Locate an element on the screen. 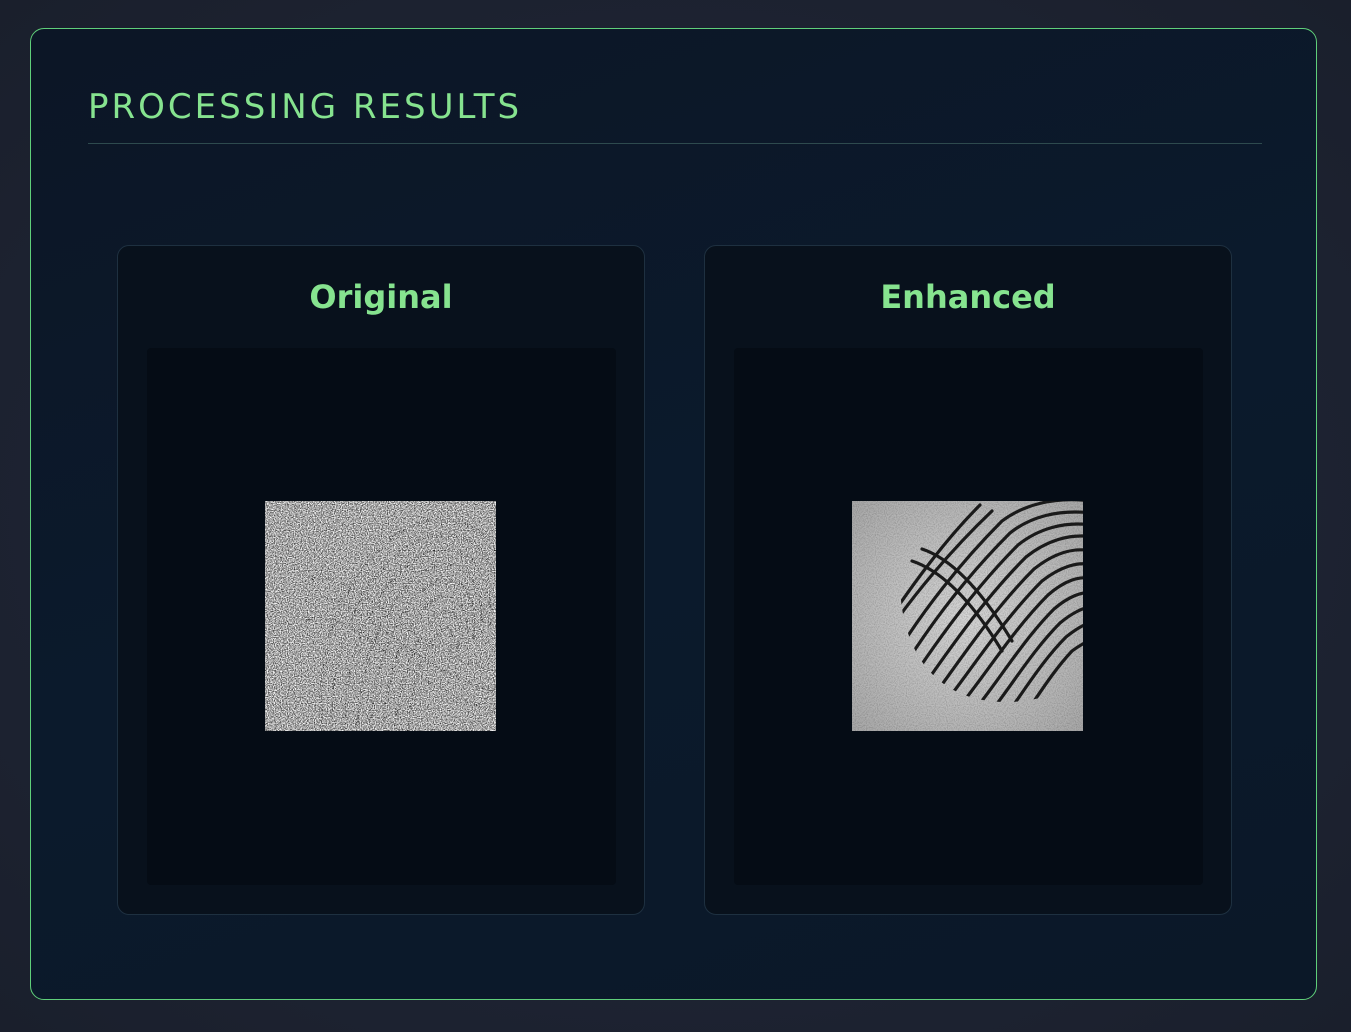 The height and width of the screenshot is (1032, 1351). fingerprint-enhanced-image is located at coordinates (967, 616).